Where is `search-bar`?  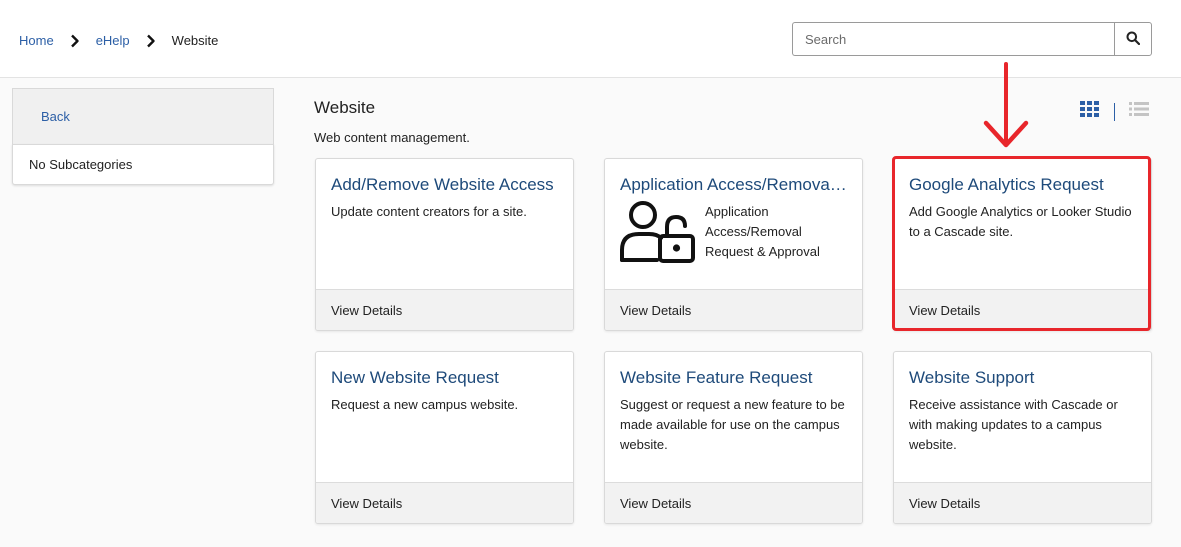
search-bar is located at coordinates (972, 39).